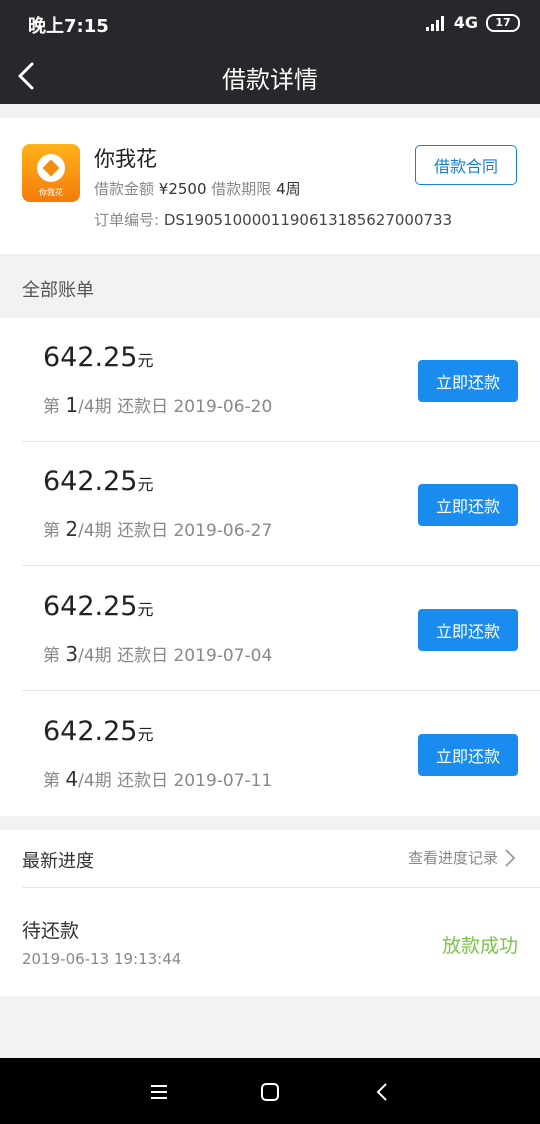 Image resolution: width=540 pixels, height=1124 pixels. I want to click on status-icons: 4G 17, so click(472, 22).